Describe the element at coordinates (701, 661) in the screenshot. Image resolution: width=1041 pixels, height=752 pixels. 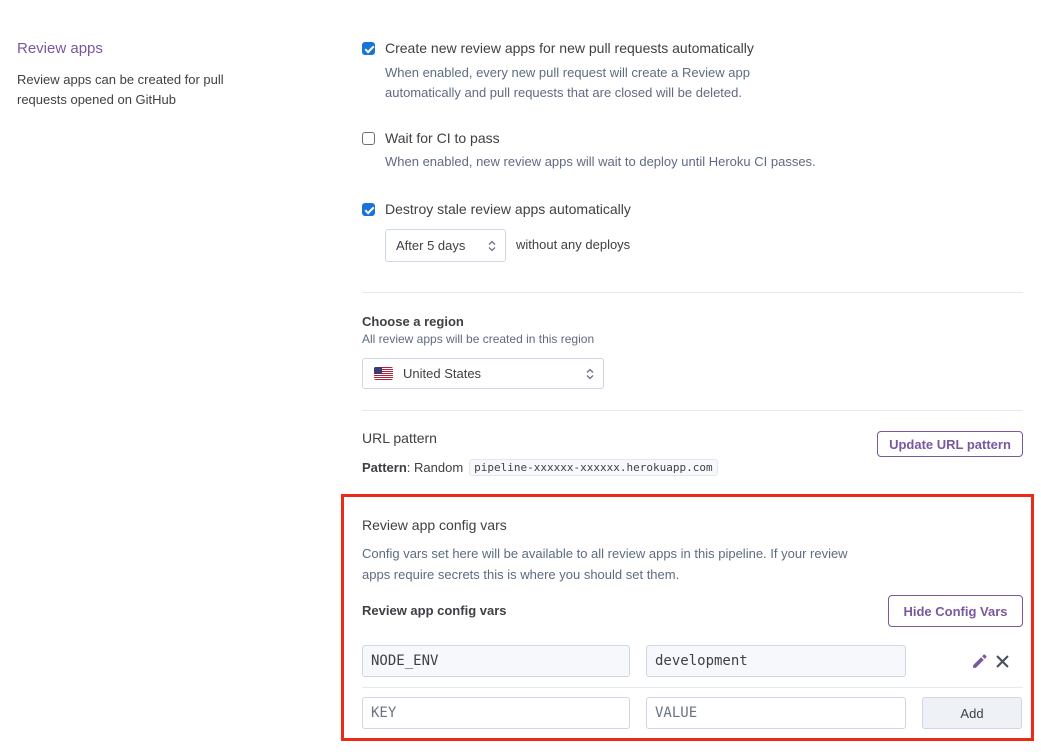
I see `config-var-value: development` at that location.